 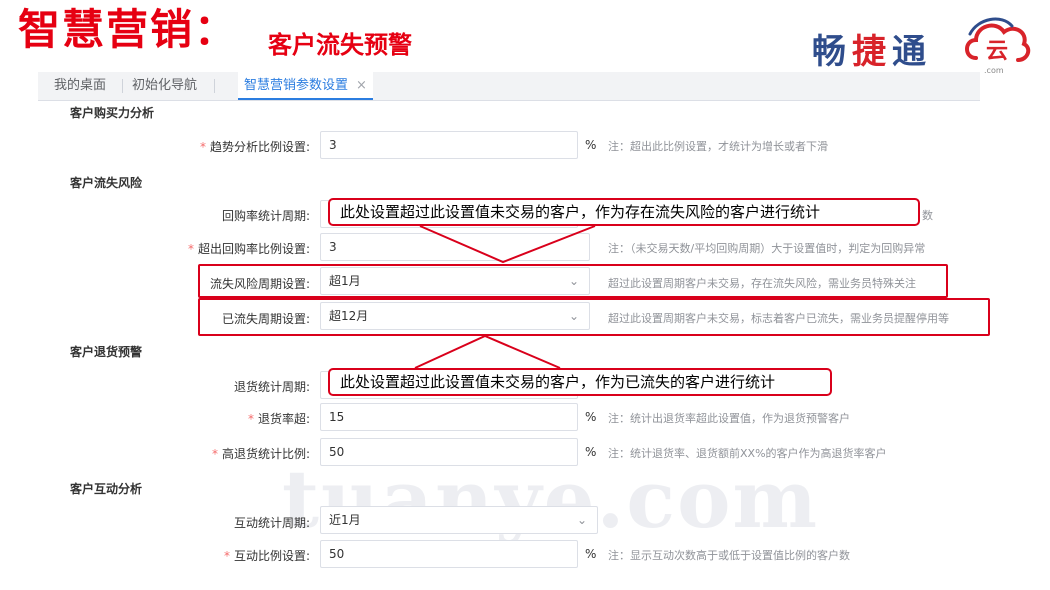 I want to click on callout-churned: 此处设置超过此设置值未交易的客户，作为已流失的客户进行统计, so click(x=580, y=382).